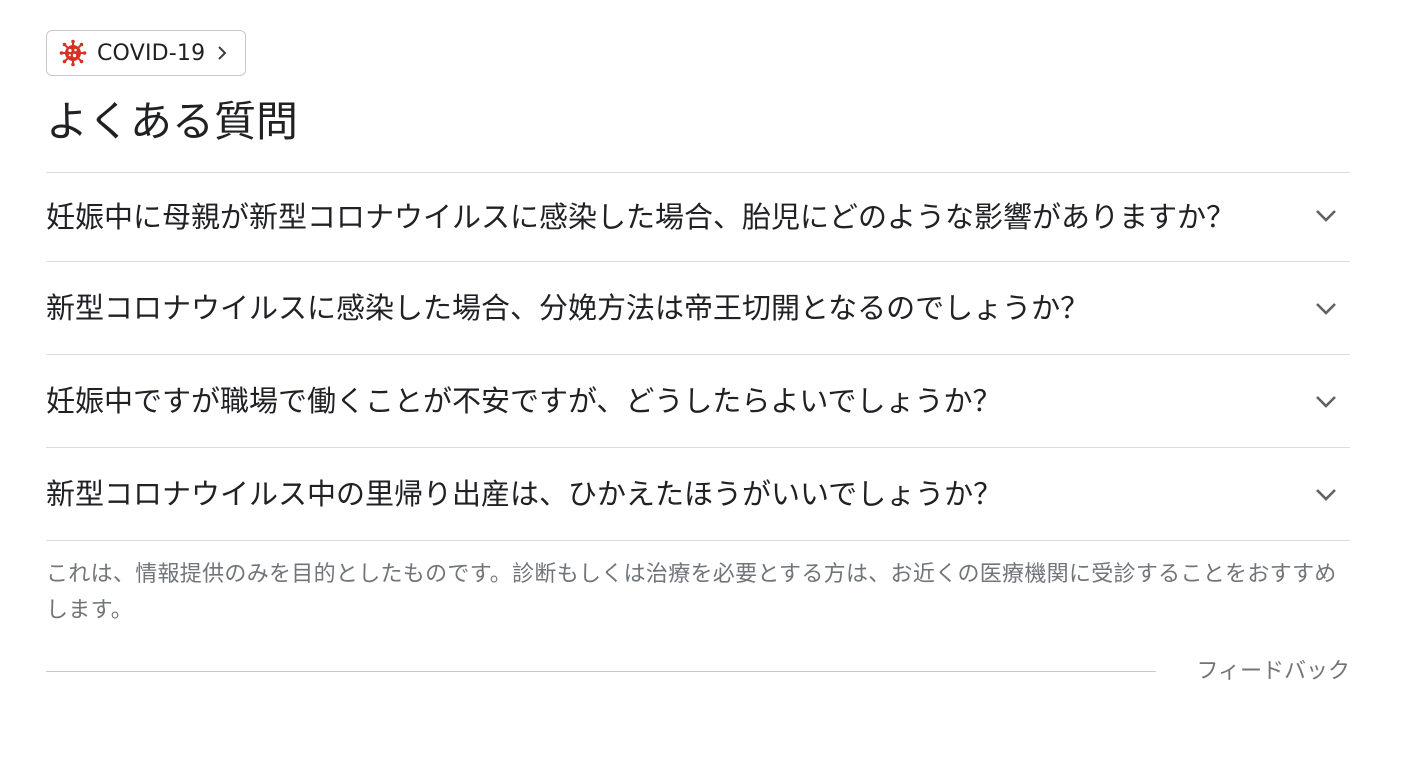  I want to click on virus-icon, so click(73, 53).